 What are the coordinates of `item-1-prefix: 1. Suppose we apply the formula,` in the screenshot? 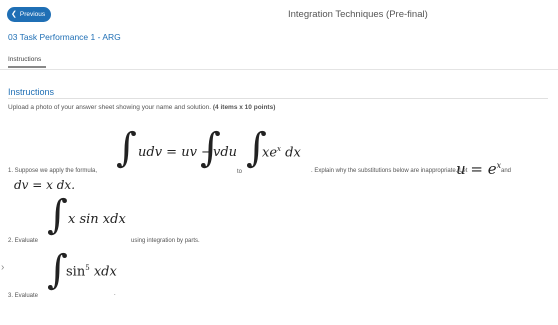 It's located at (53, 171).